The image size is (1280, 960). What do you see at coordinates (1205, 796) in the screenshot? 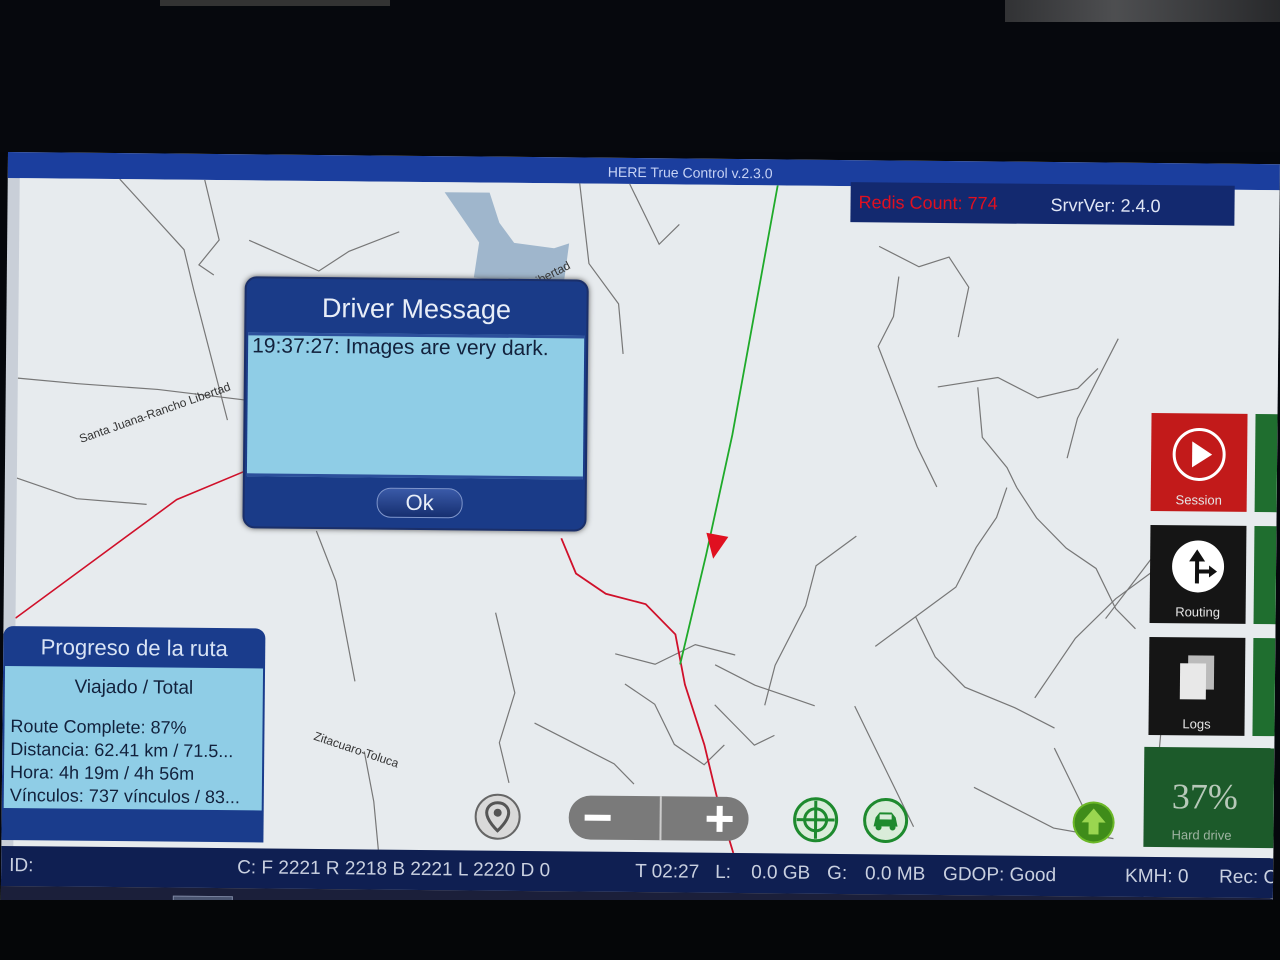
I see `hard-drive-percent: 37%` at bounding box center [1205, 796].